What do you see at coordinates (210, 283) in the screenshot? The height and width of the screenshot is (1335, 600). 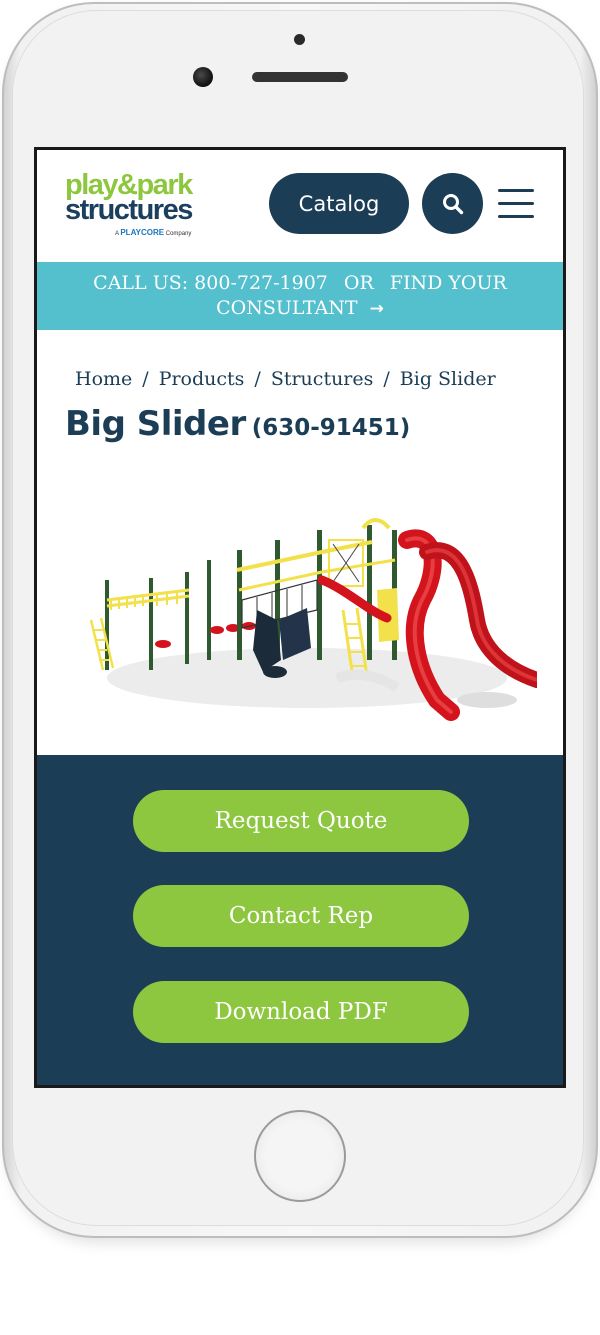 I see `call-us-link: CALL US: 800-727-1907` at bounding box center [210, 283].